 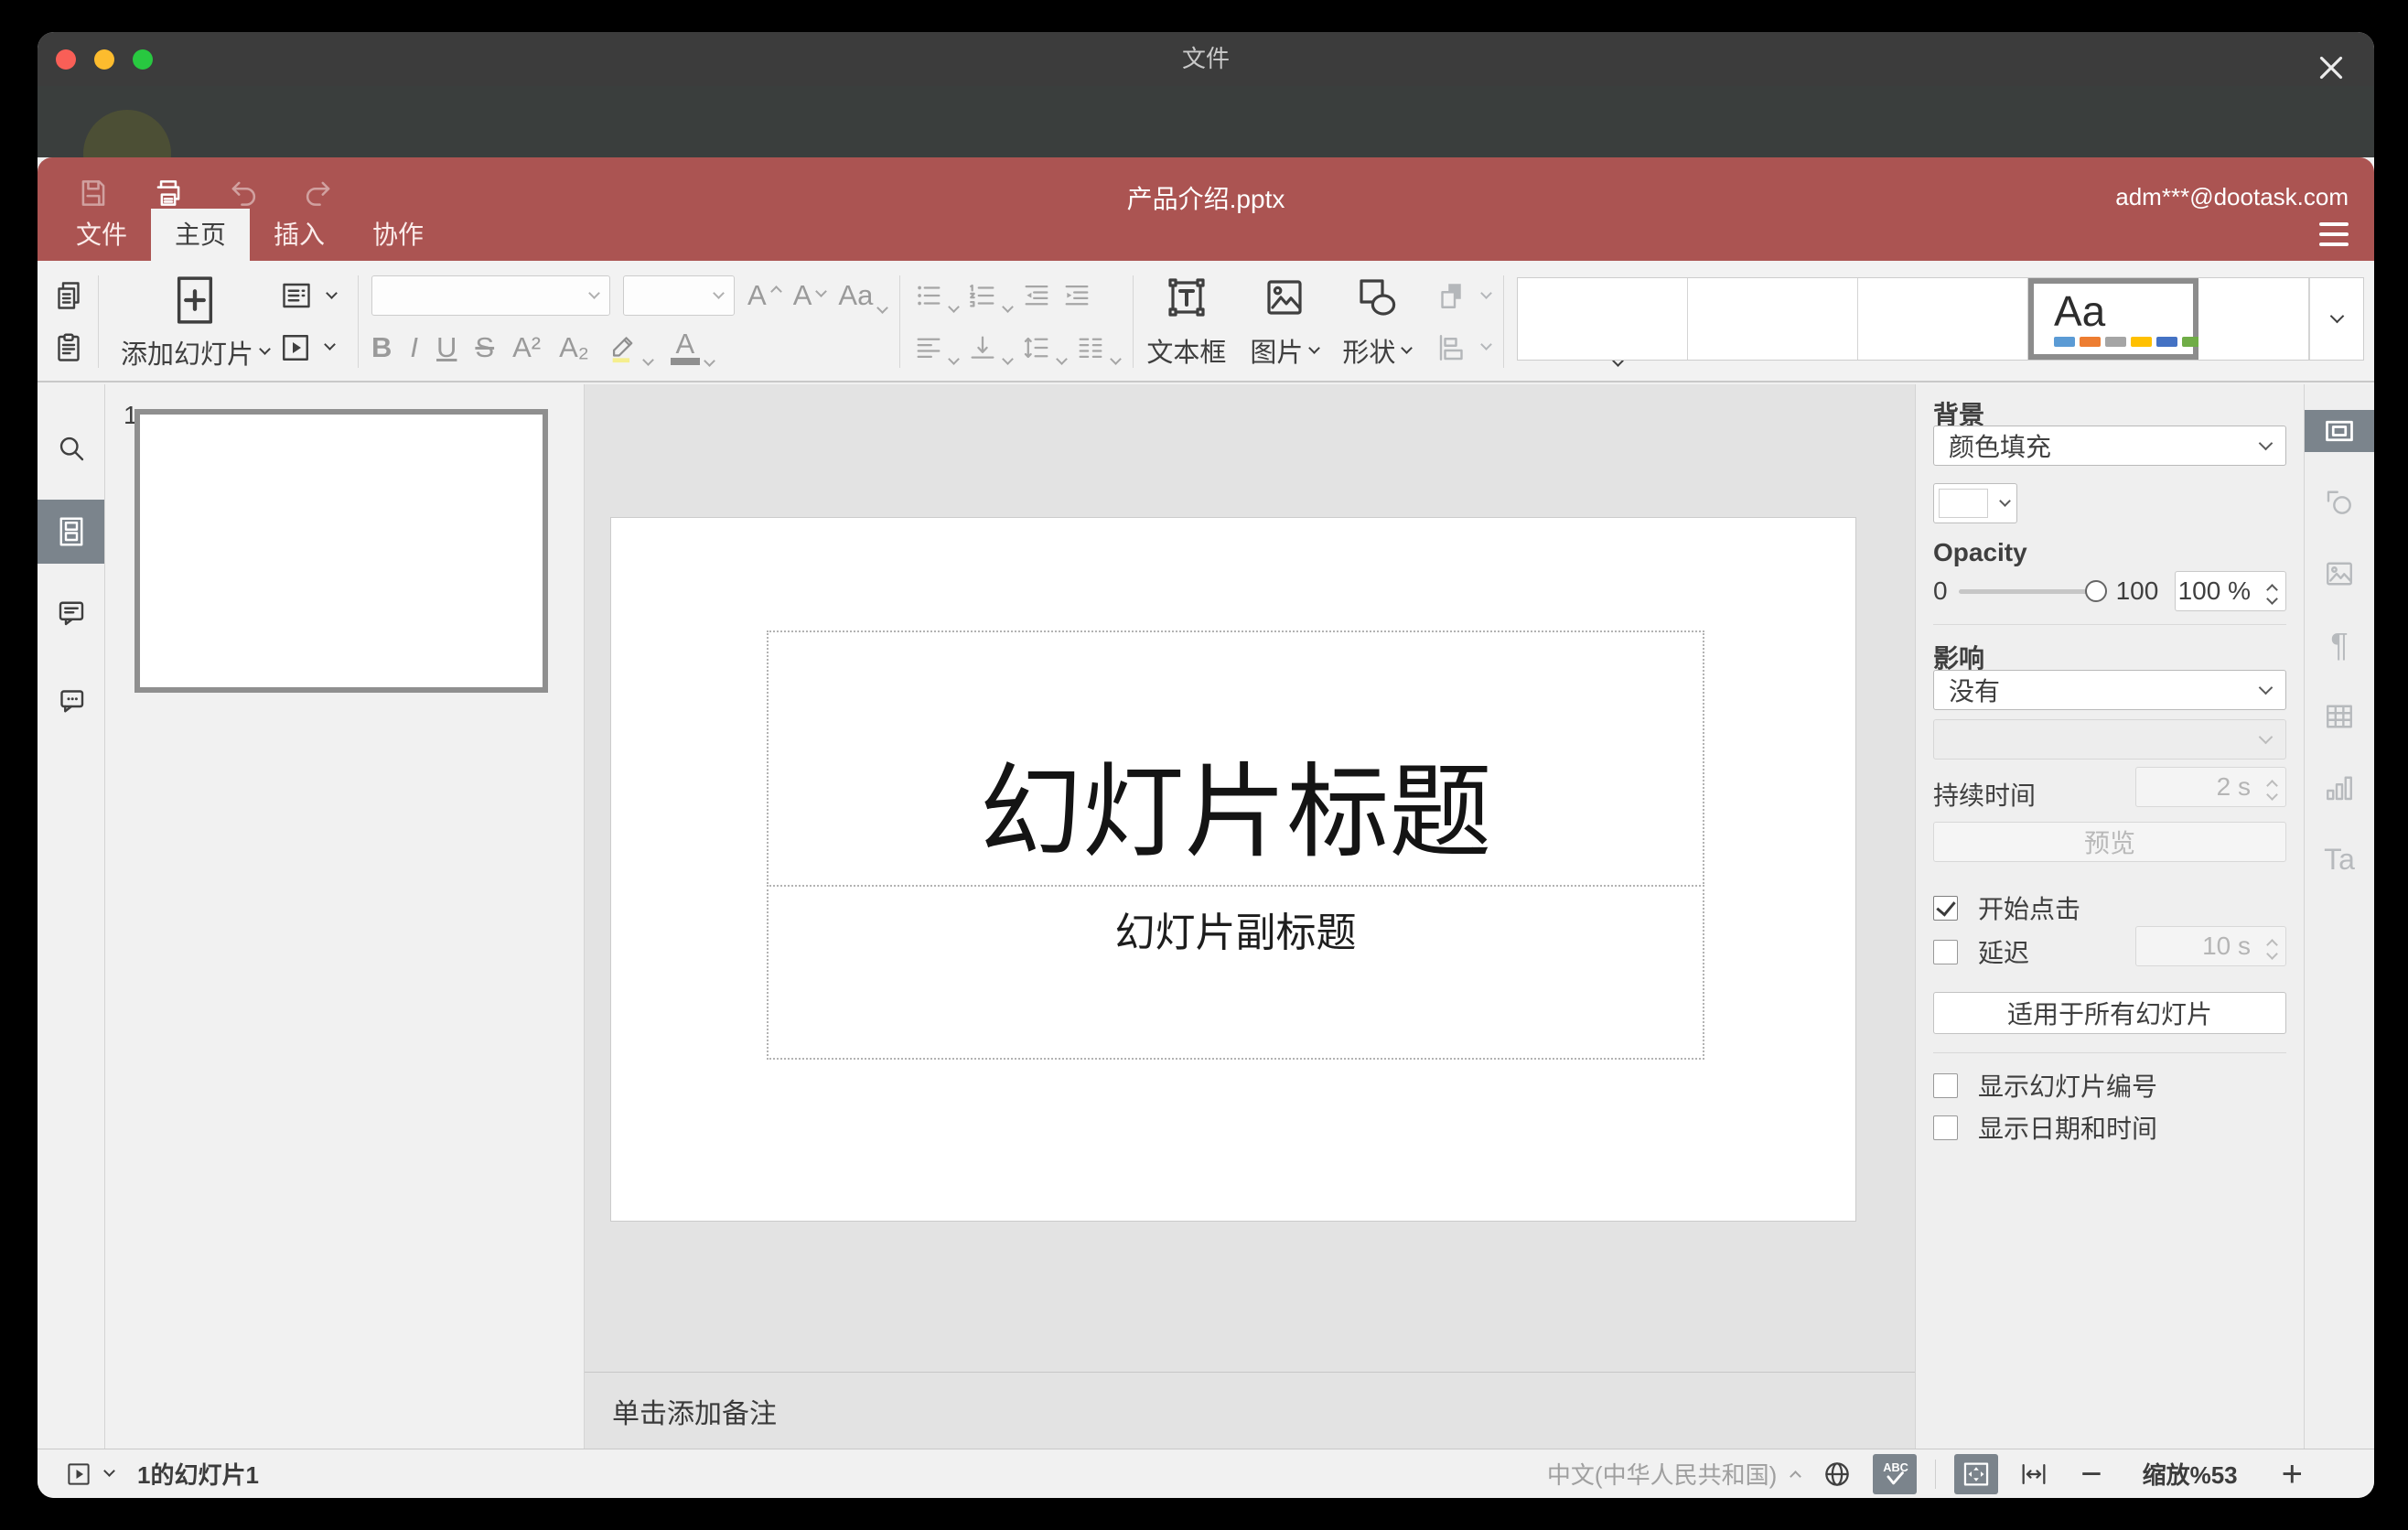 What do you see at coordinates (1976, 1473) in the screenshot?
I see `fit-to-slide-button` at bounding box center [1976, 1473].